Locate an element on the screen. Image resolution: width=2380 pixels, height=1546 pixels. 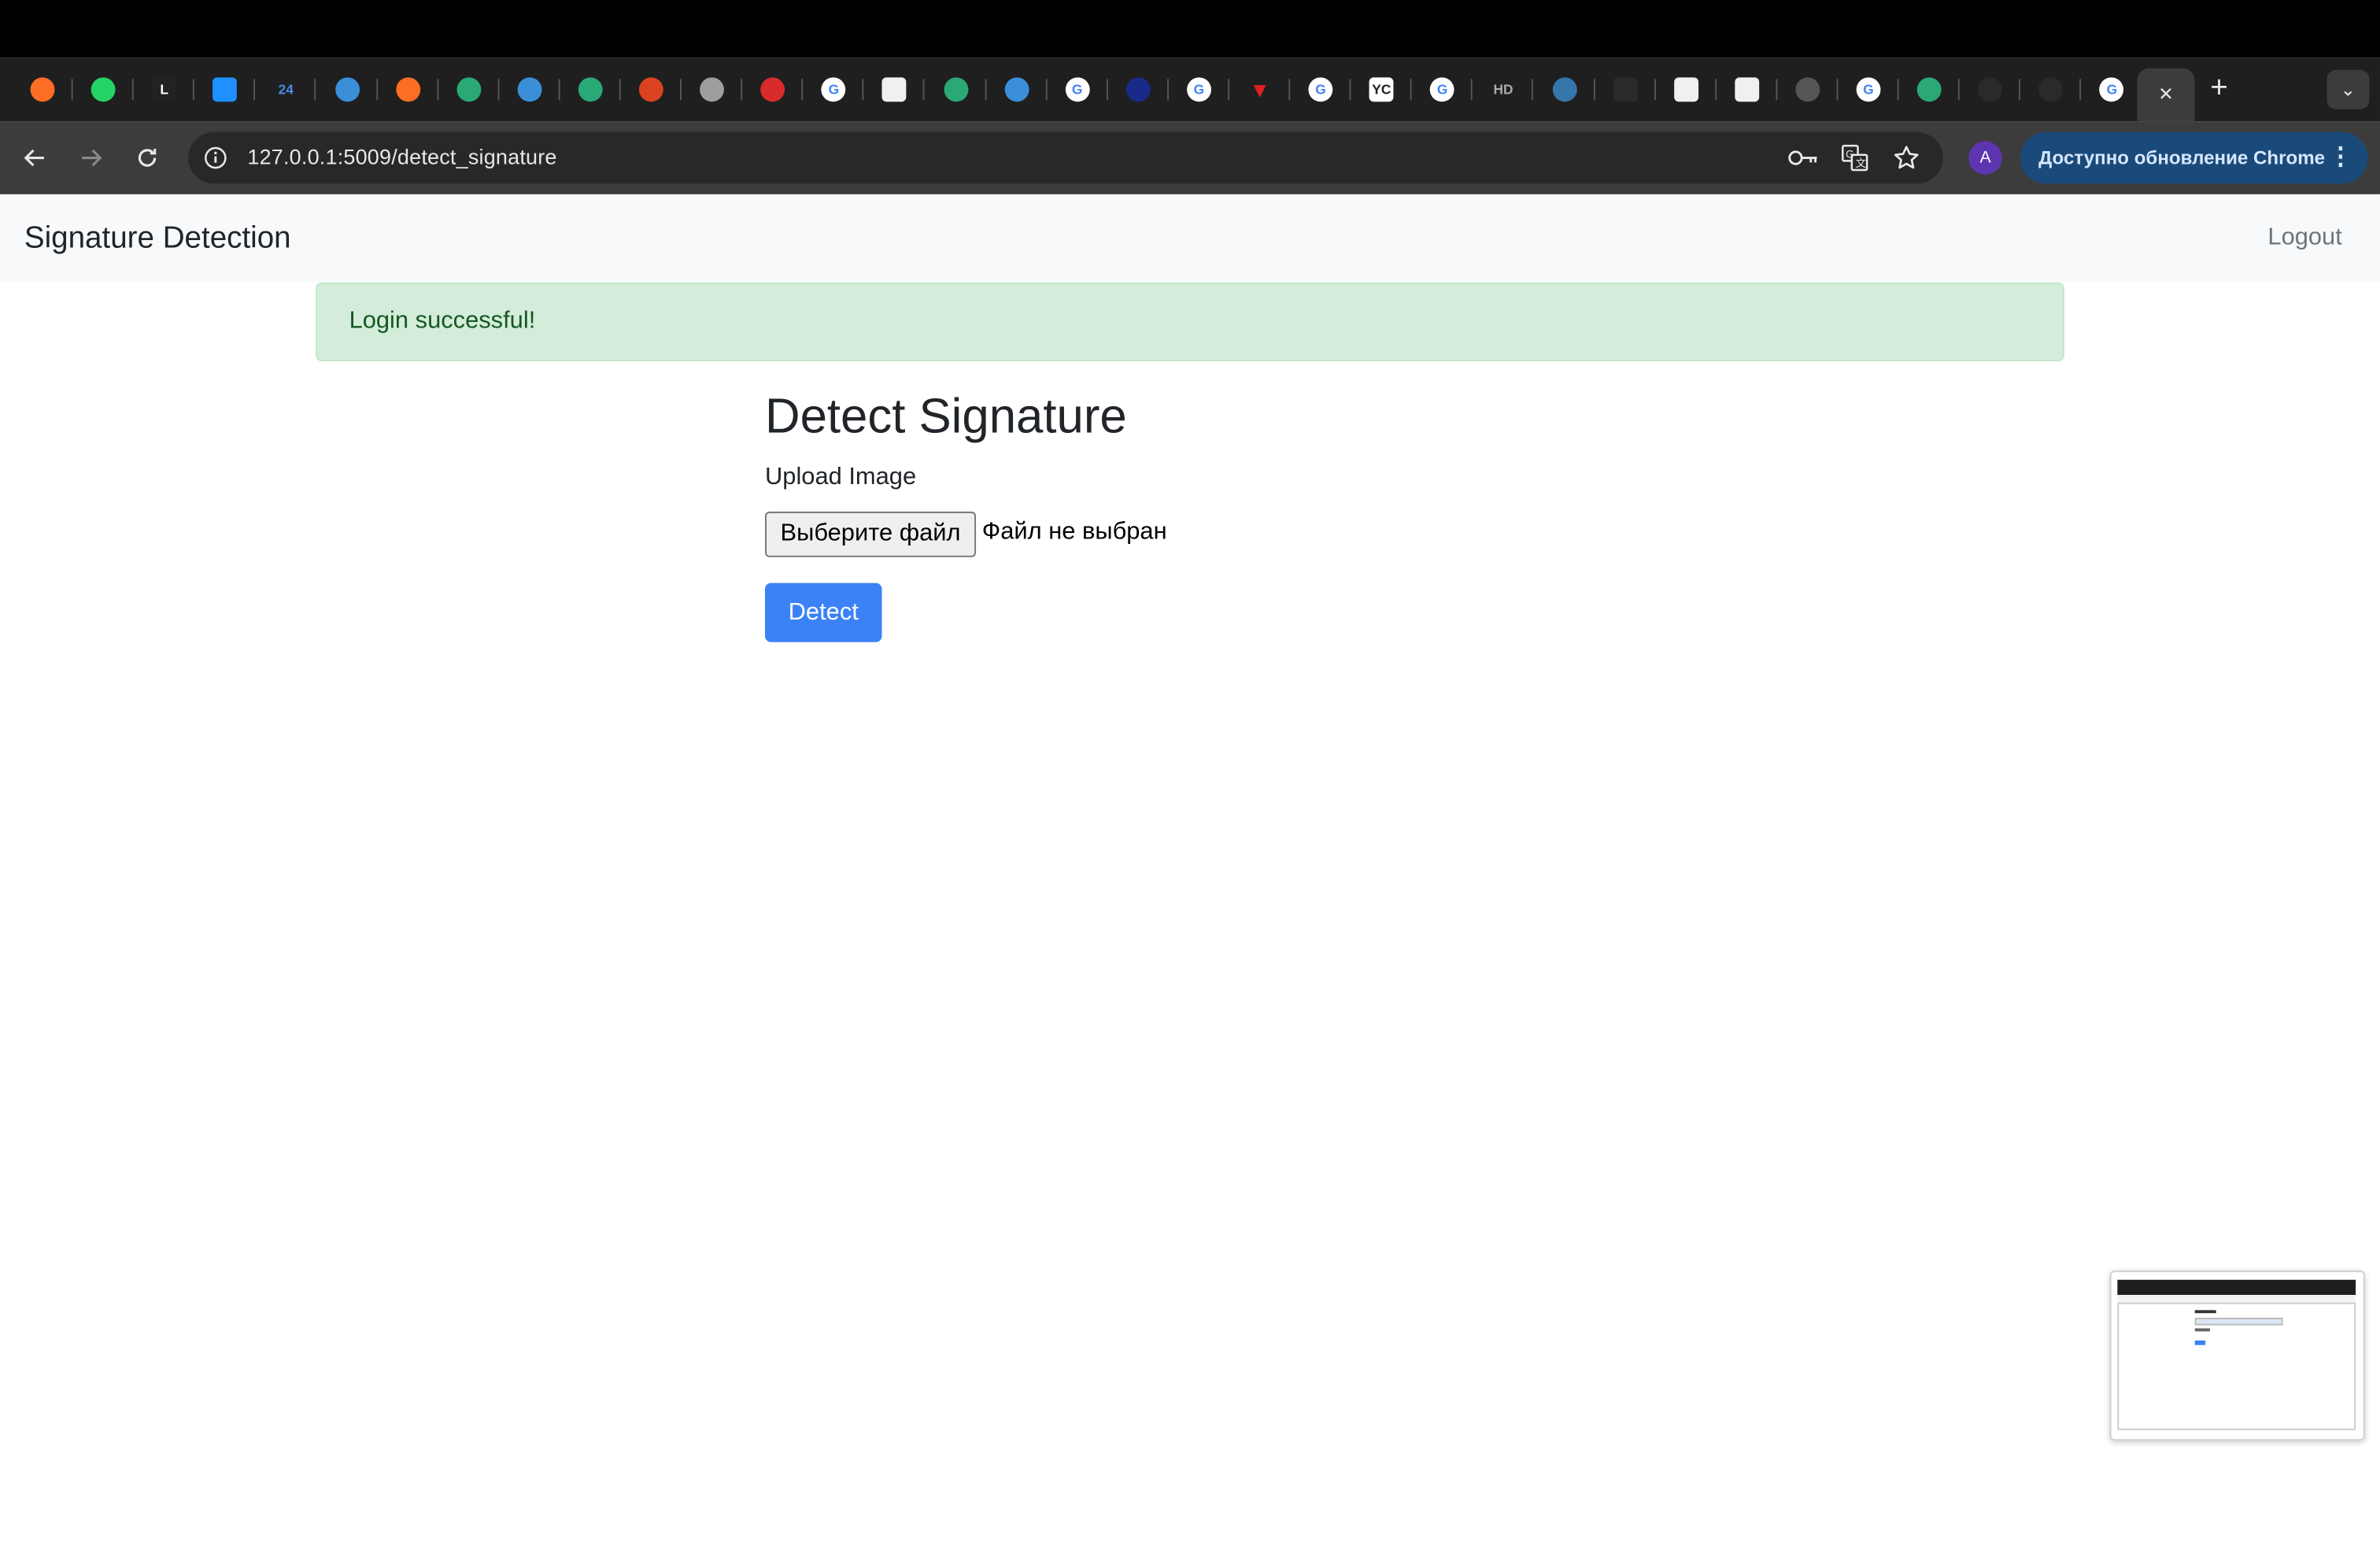
globe-icon is located at coordinates (1807, 89).